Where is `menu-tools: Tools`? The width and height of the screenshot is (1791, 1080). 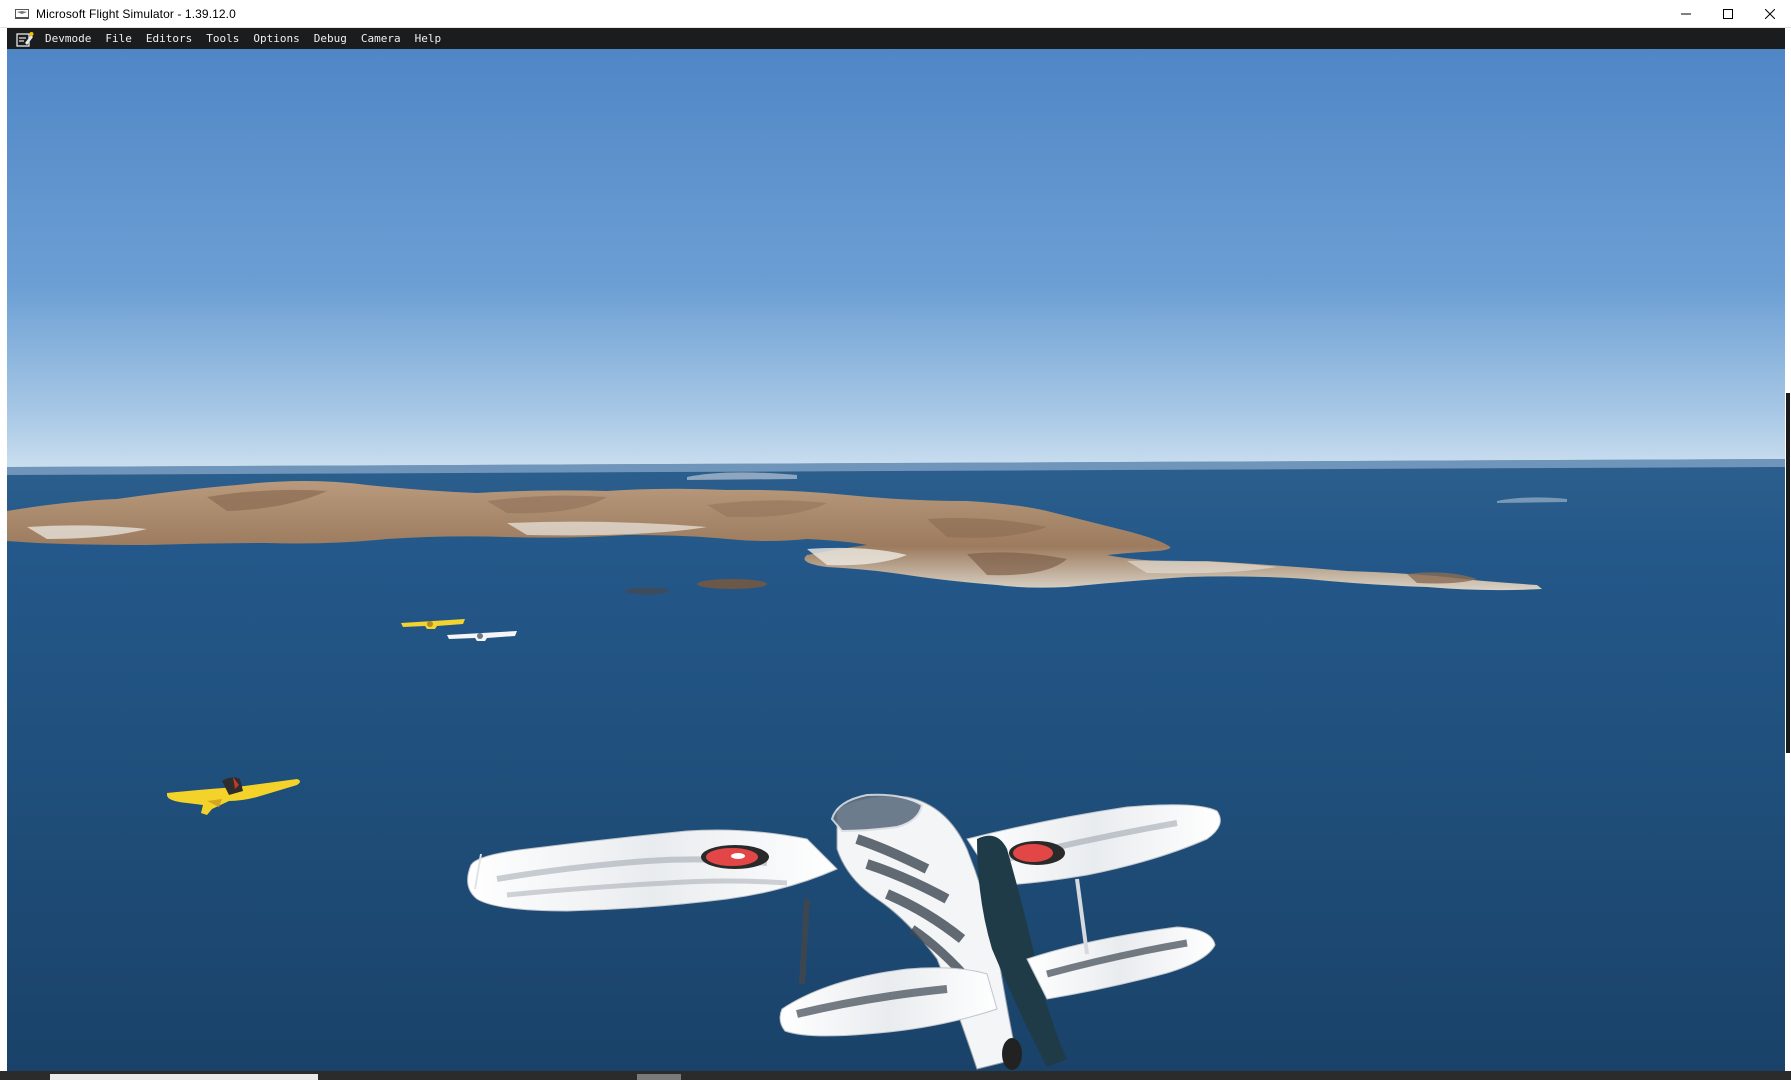
menu-tools: Tools is located at coordinates (222, 38).